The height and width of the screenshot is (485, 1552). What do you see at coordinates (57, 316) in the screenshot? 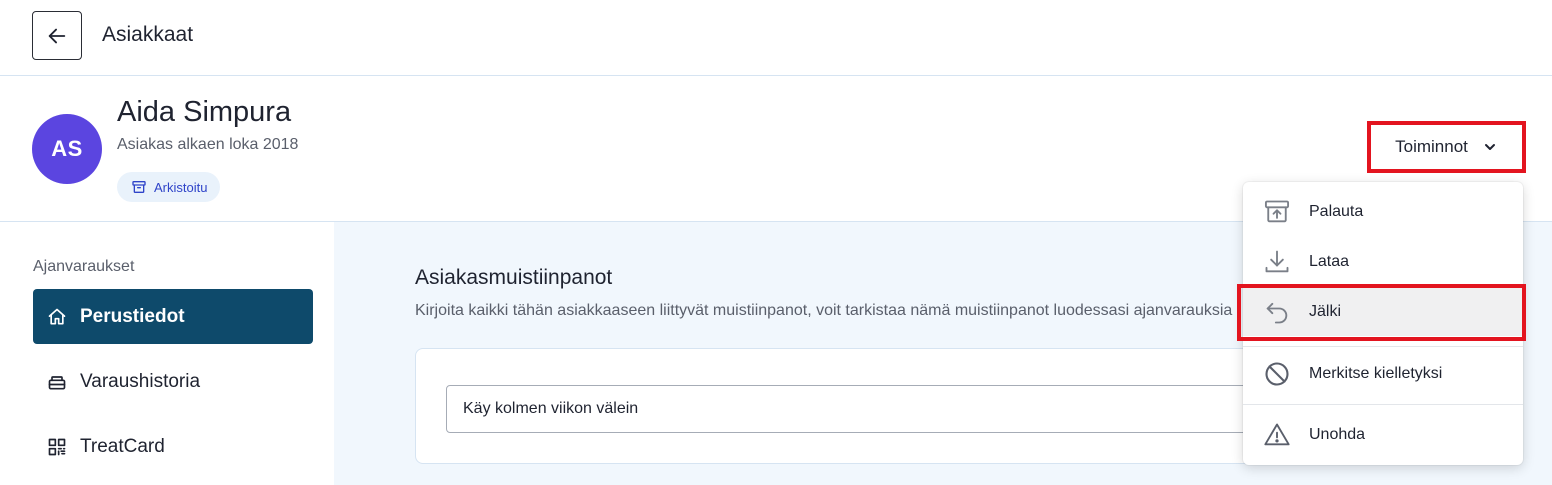
I see `home-icon` at bounding box center [57, 316].